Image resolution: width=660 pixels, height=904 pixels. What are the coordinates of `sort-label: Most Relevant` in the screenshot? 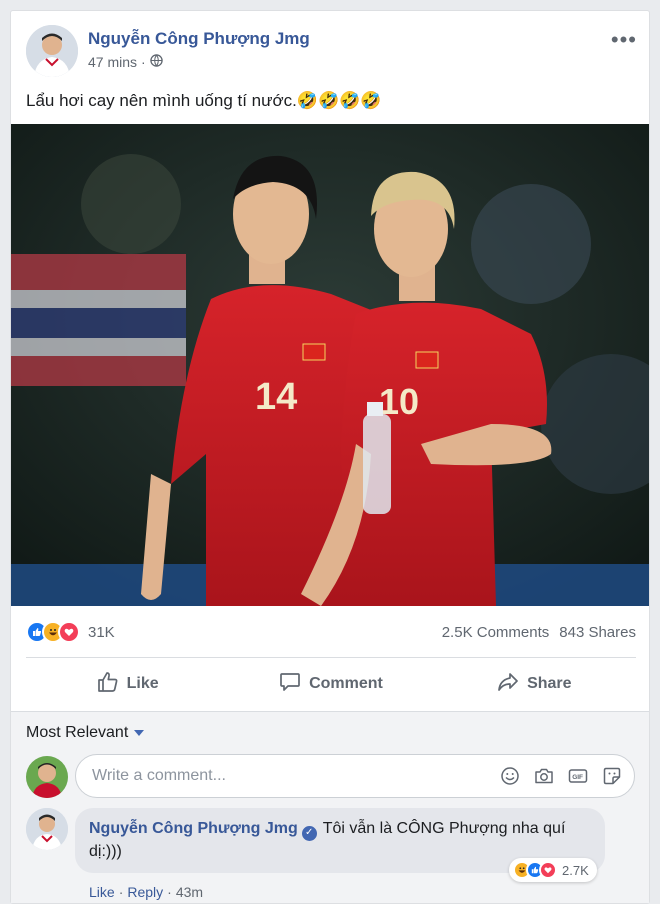 It's located at (77, 732).